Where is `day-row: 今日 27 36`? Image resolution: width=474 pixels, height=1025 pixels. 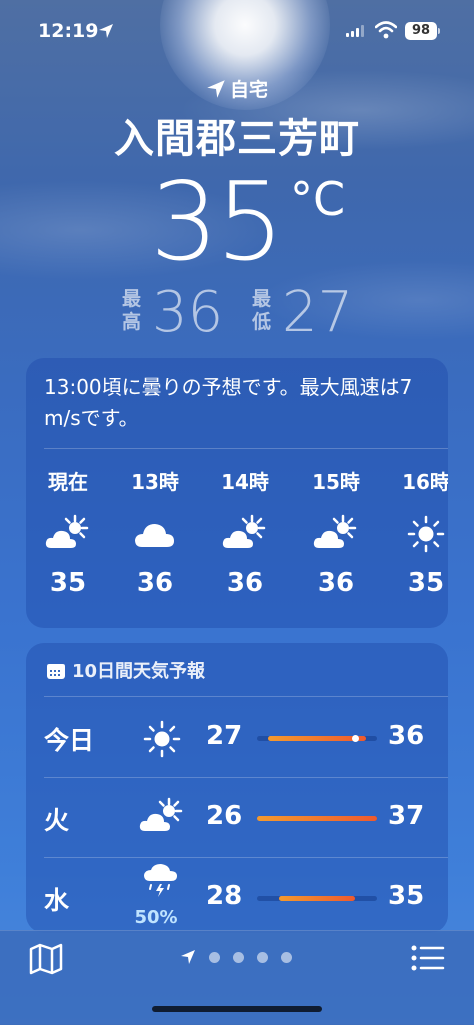
day-row: 今日 27 36 is located at coordinates (237, 737).